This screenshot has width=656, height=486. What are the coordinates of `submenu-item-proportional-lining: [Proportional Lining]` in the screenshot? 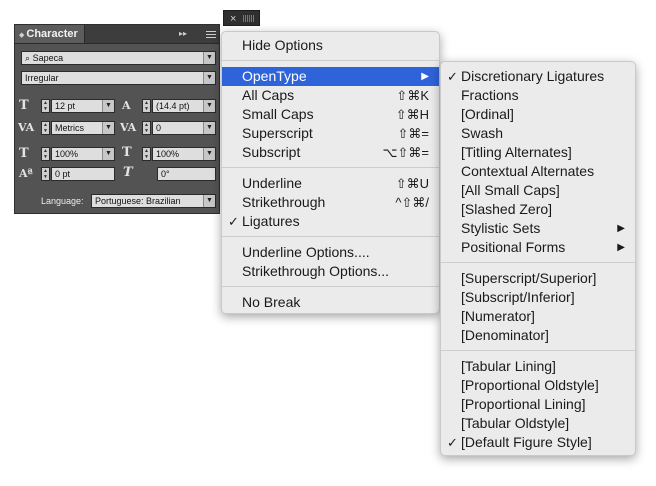 It's located at (538, 404).